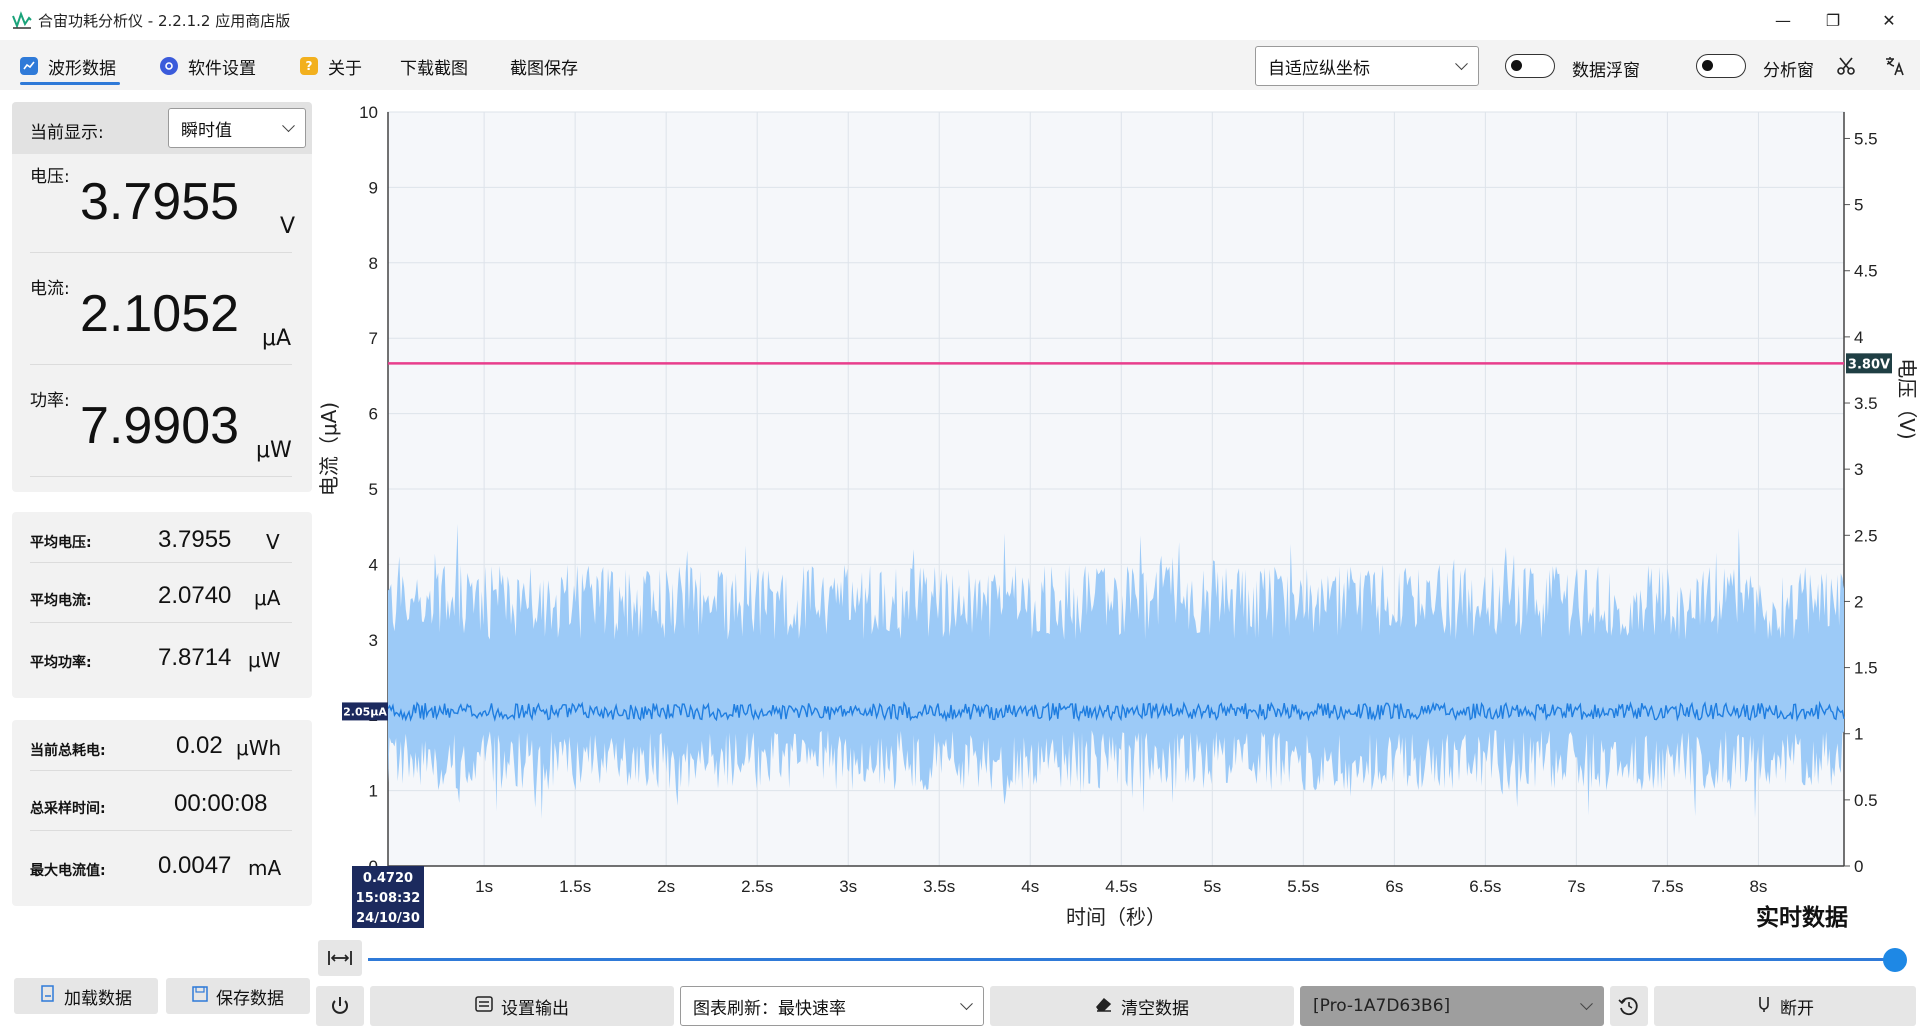 The image size is (1920, 1030). I want to click on set-output-label: 设置输出, so click(535, 1008).